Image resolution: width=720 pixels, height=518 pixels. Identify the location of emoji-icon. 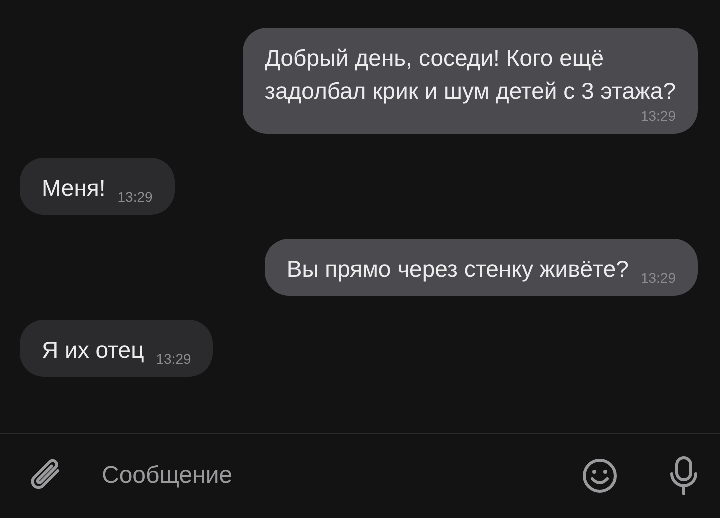
(600, 476).